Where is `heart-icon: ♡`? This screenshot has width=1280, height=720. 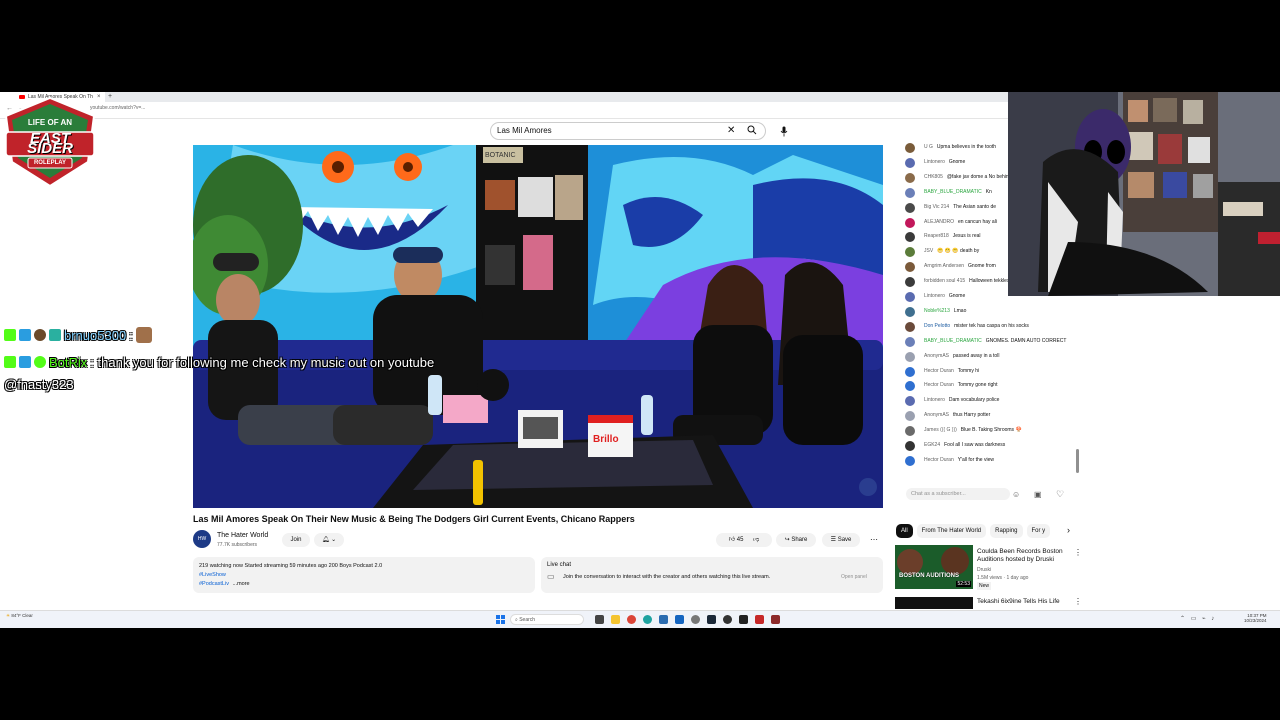
heart-icon: ♡ is located at coordinates (1060, 494).